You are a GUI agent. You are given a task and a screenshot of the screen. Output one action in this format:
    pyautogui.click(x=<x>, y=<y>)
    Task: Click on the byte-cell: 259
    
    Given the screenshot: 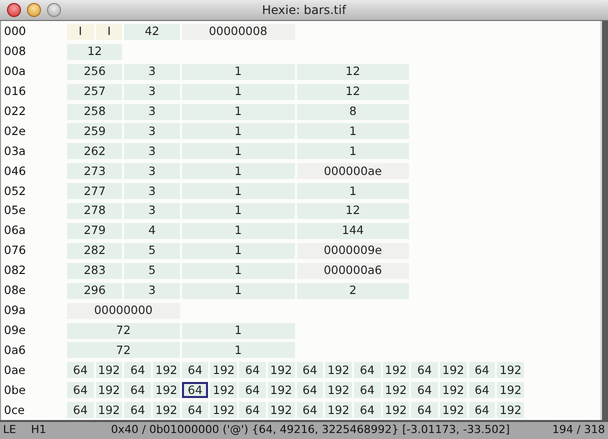 What is the action you would take?
    pyautogui.click(x=94, y=131)
    